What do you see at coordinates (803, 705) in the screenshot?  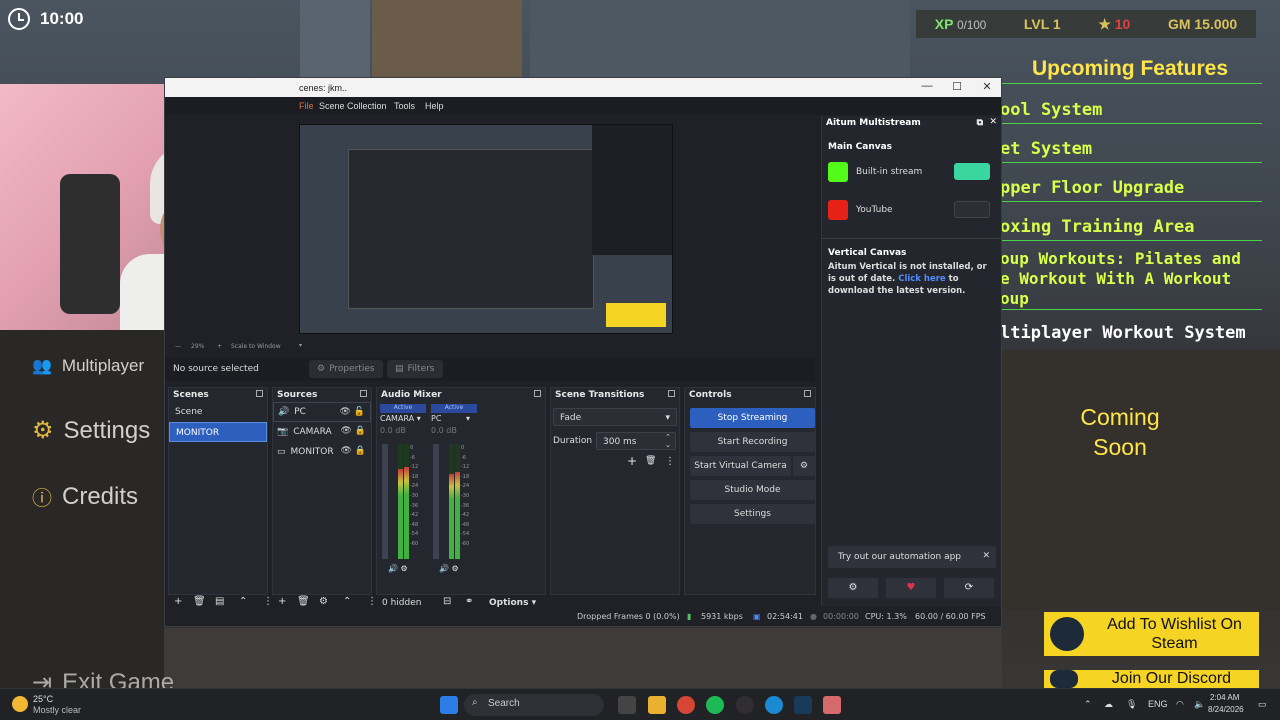 I see `steam-icon` at bounding box center [803, 705].